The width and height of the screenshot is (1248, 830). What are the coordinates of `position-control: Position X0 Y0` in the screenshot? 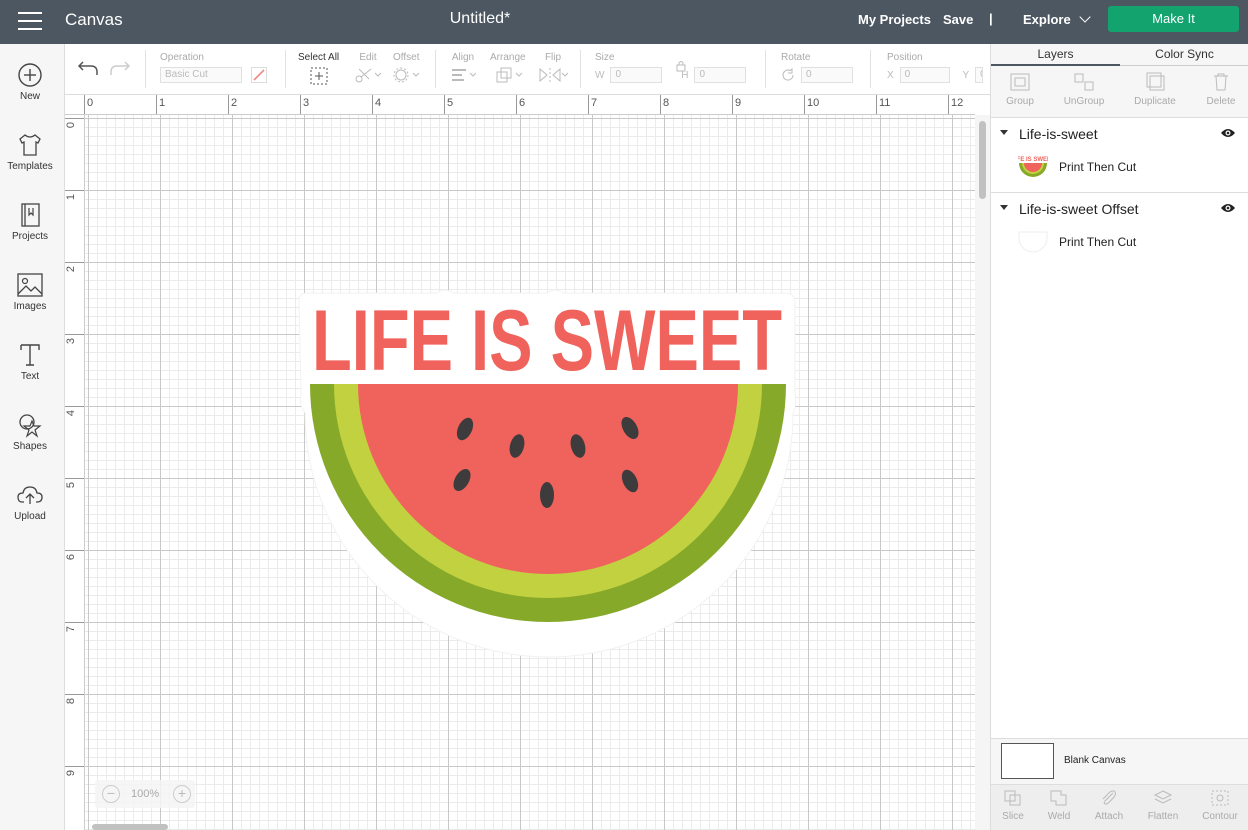 It's located at (935, 67).